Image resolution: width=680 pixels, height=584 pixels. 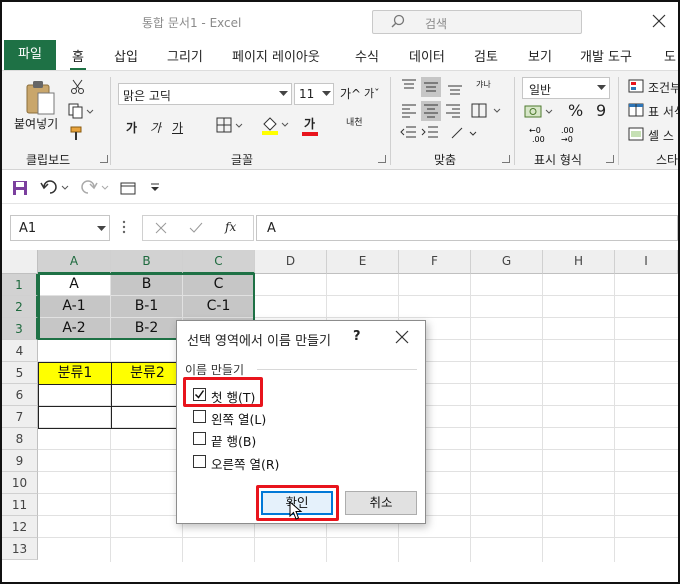 What do you see at coordinates (636, 134) in the screenshot?
I see `cell-style-icon` at bounding box center [636, 134].